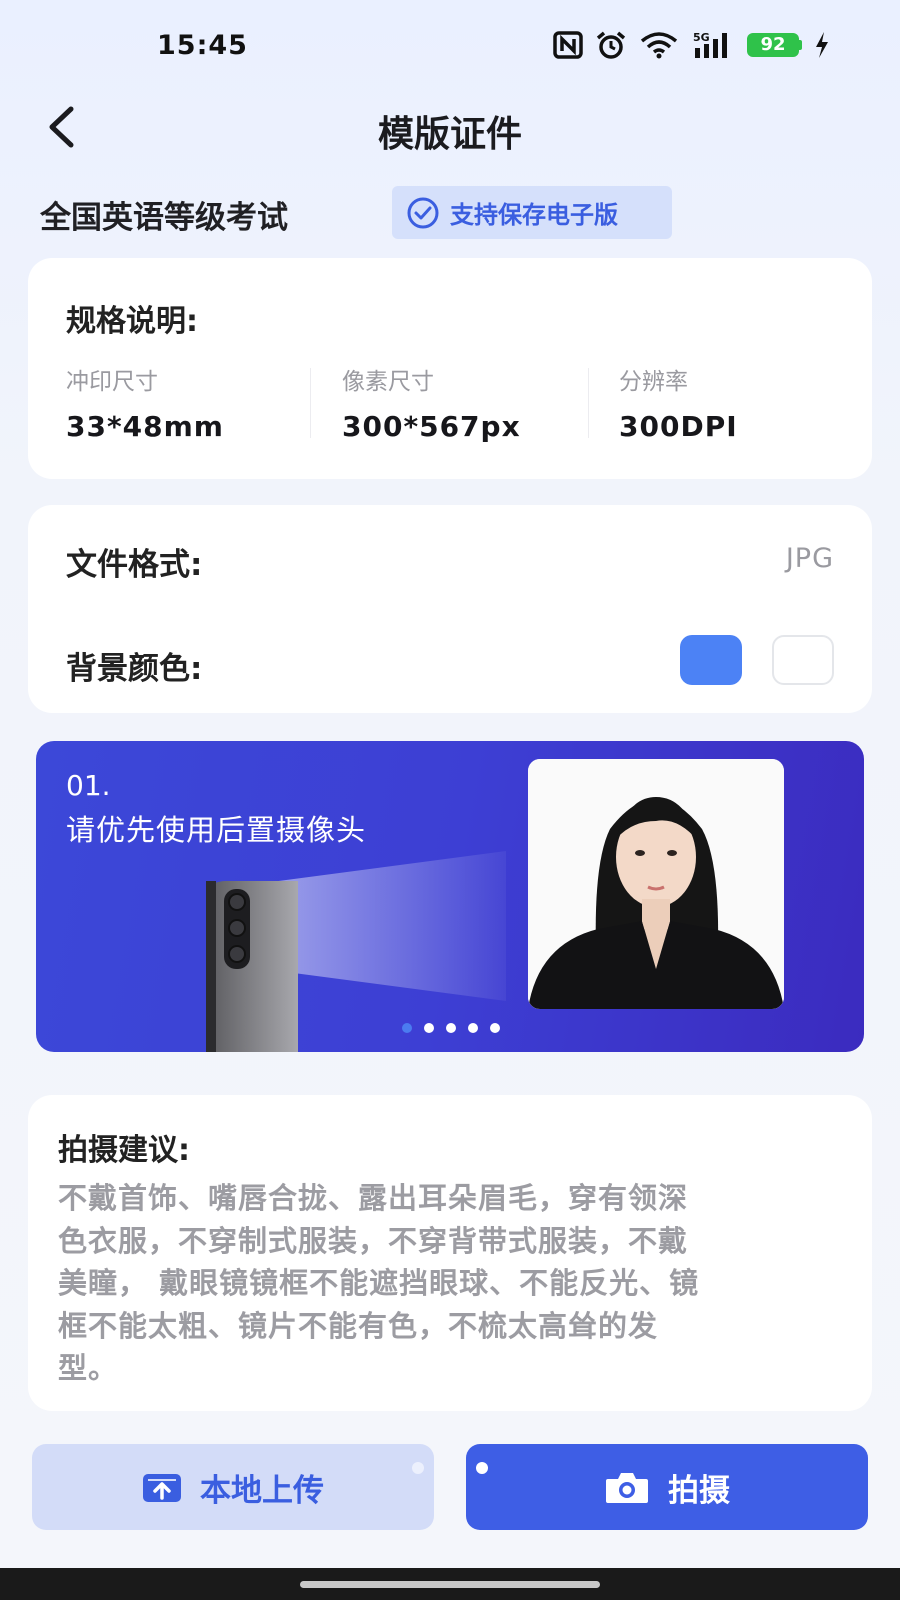 The height and width of the screenshot is (1600, 900). What do you see at coordinates (701, 37) in the screenshot?
I see `svg-text: 5G` at bounding box center [701, 37].